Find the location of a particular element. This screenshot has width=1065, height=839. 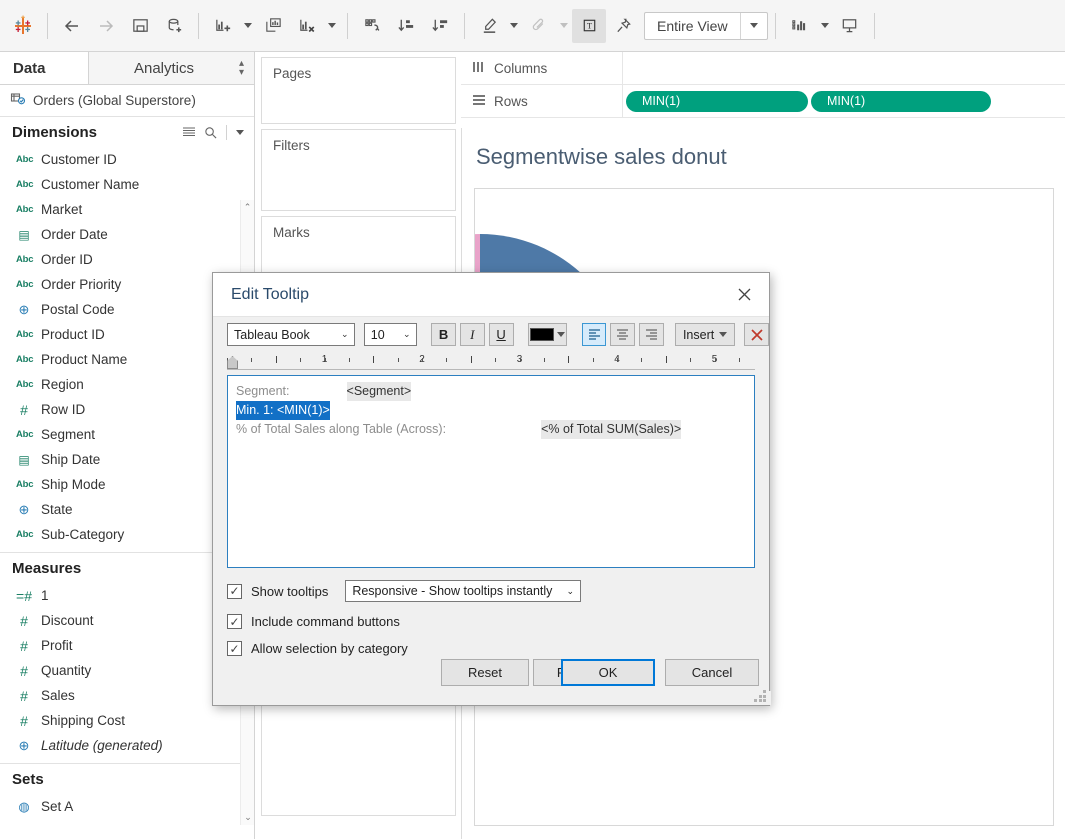

clear-formatting-button is located at coordinates (756, 334).